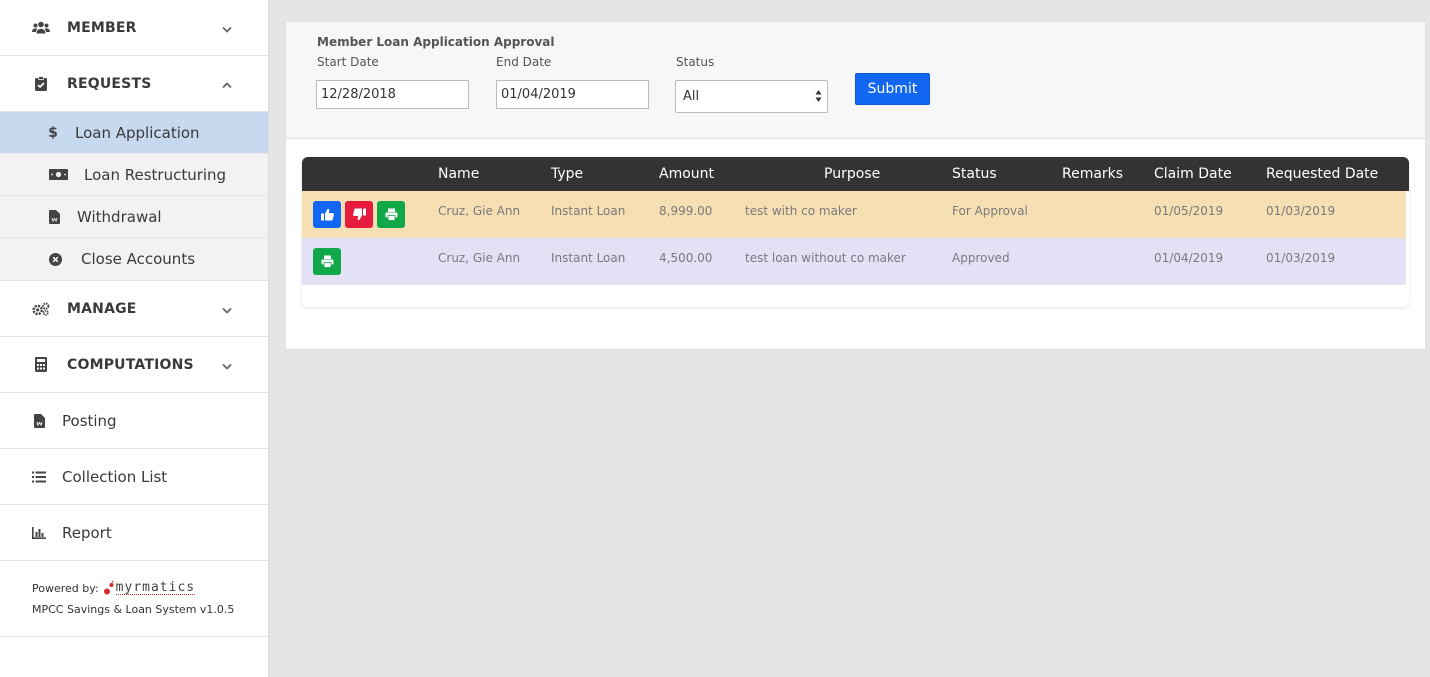 Image resolution: width=1430 pixels, height=677 pixels. I want to click on nav-report: Report, so click(134, 533).